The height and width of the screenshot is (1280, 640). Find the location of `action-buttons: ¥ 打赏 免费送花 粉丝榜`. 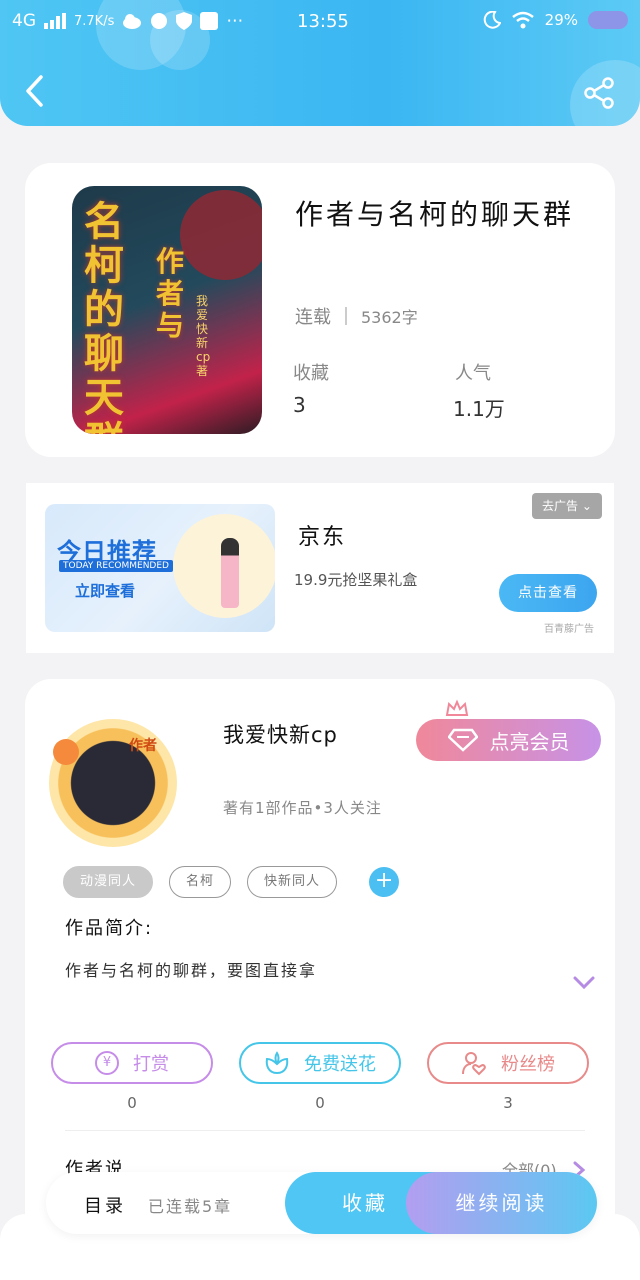

action-buttons: ¥ 打赏 免费送花 粉丝榜 is located at coordinates (321, 1064).